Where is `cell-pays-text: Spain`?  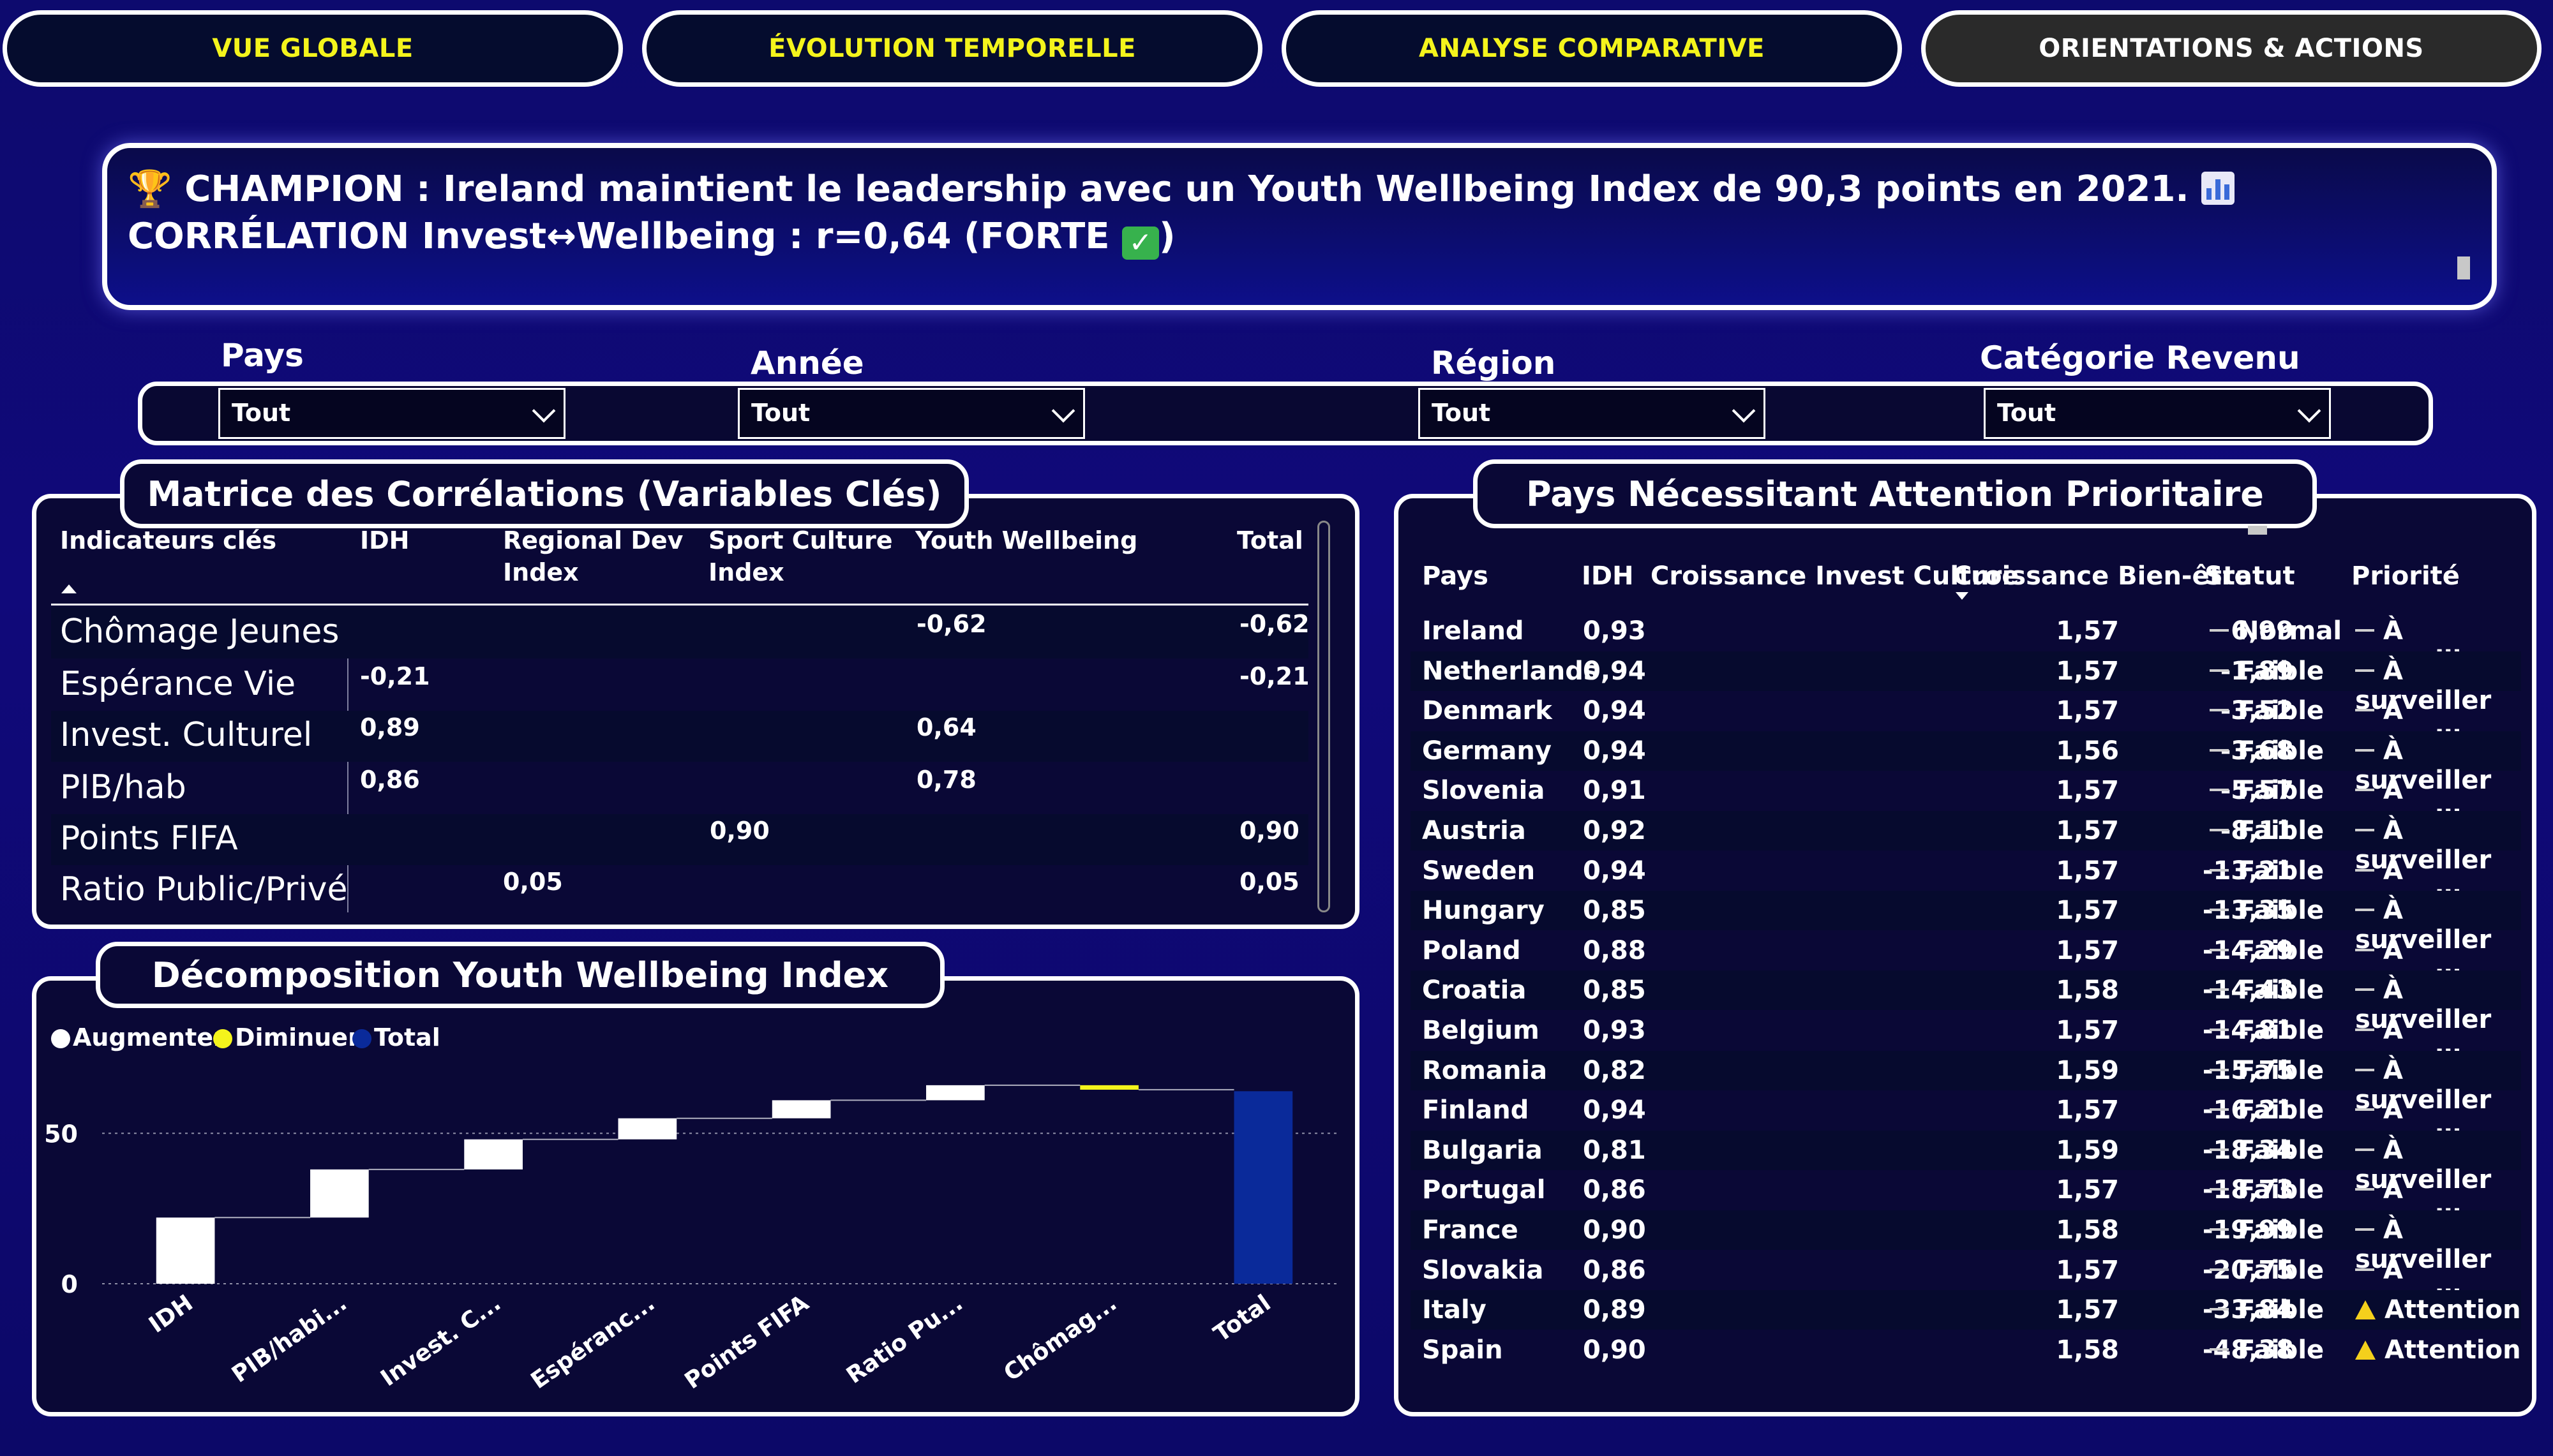 cell-pays-text: Spain is located at coordinates (1462, 1350).